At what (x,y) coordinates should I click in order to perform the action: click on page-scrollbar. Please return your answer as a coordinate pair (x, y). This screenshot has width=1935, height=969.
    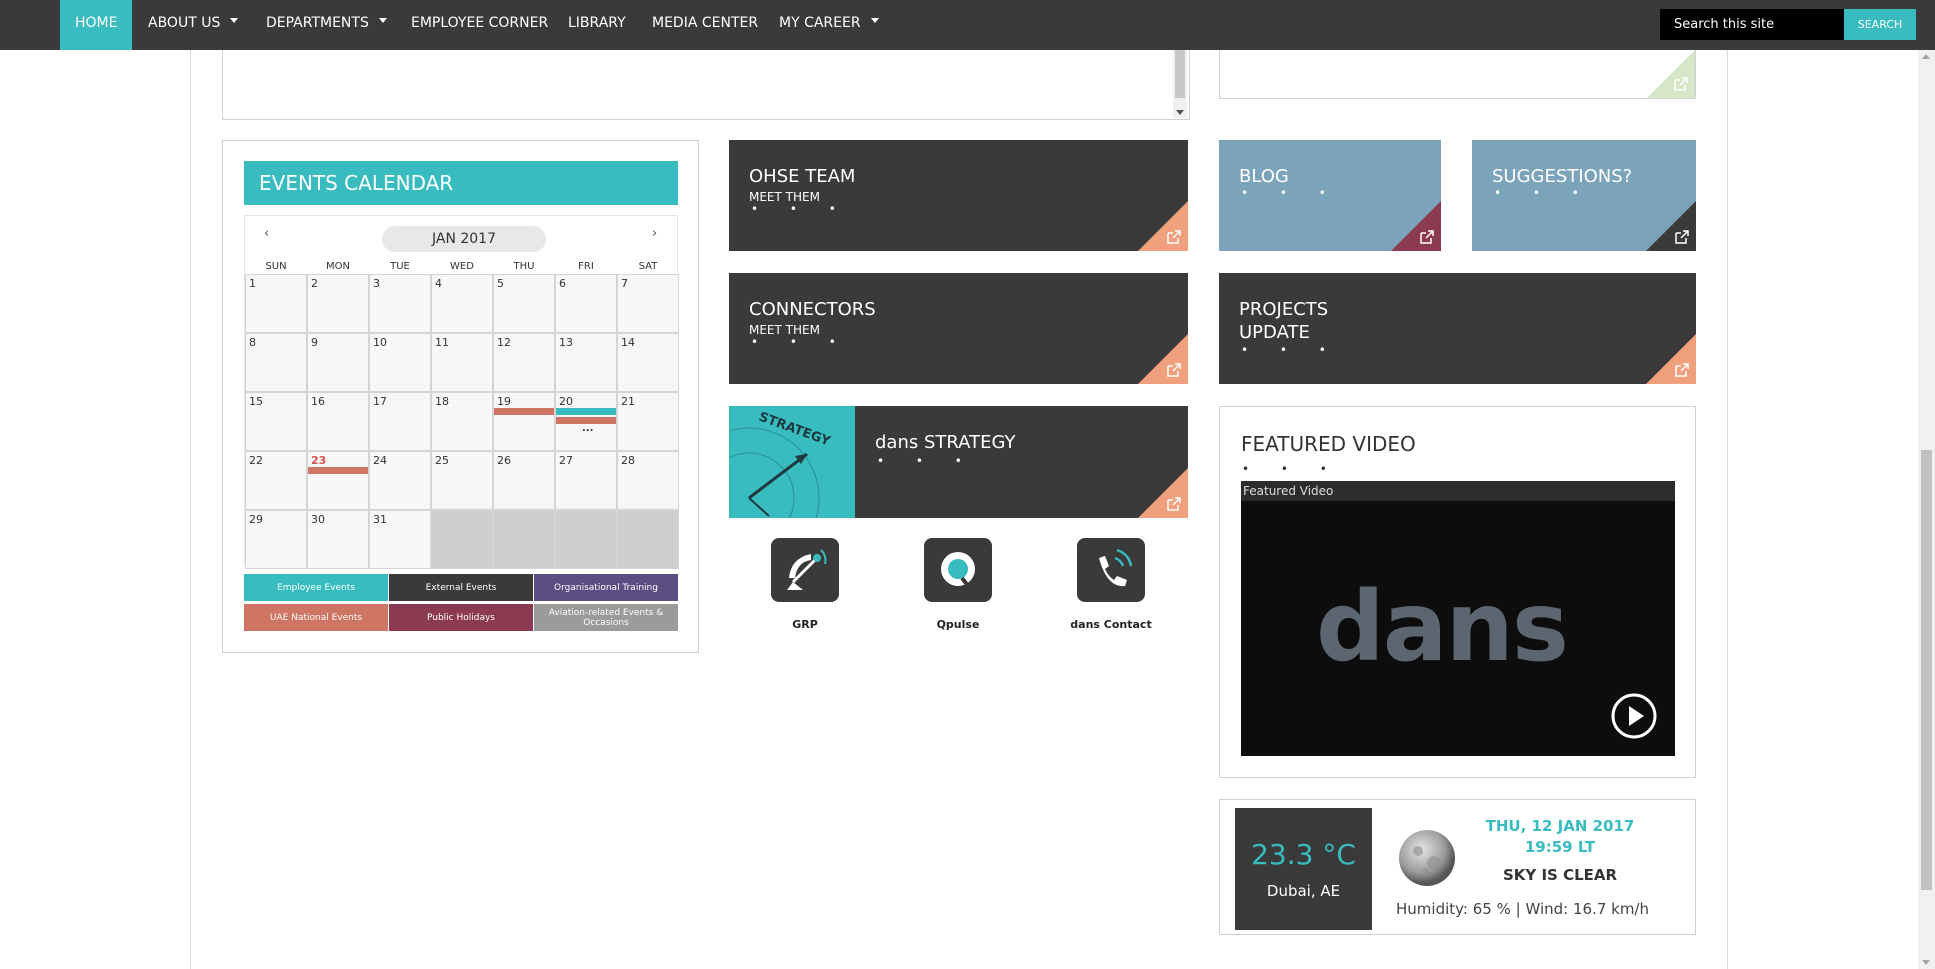
    Looking at the image, I should click on (1926, 509).